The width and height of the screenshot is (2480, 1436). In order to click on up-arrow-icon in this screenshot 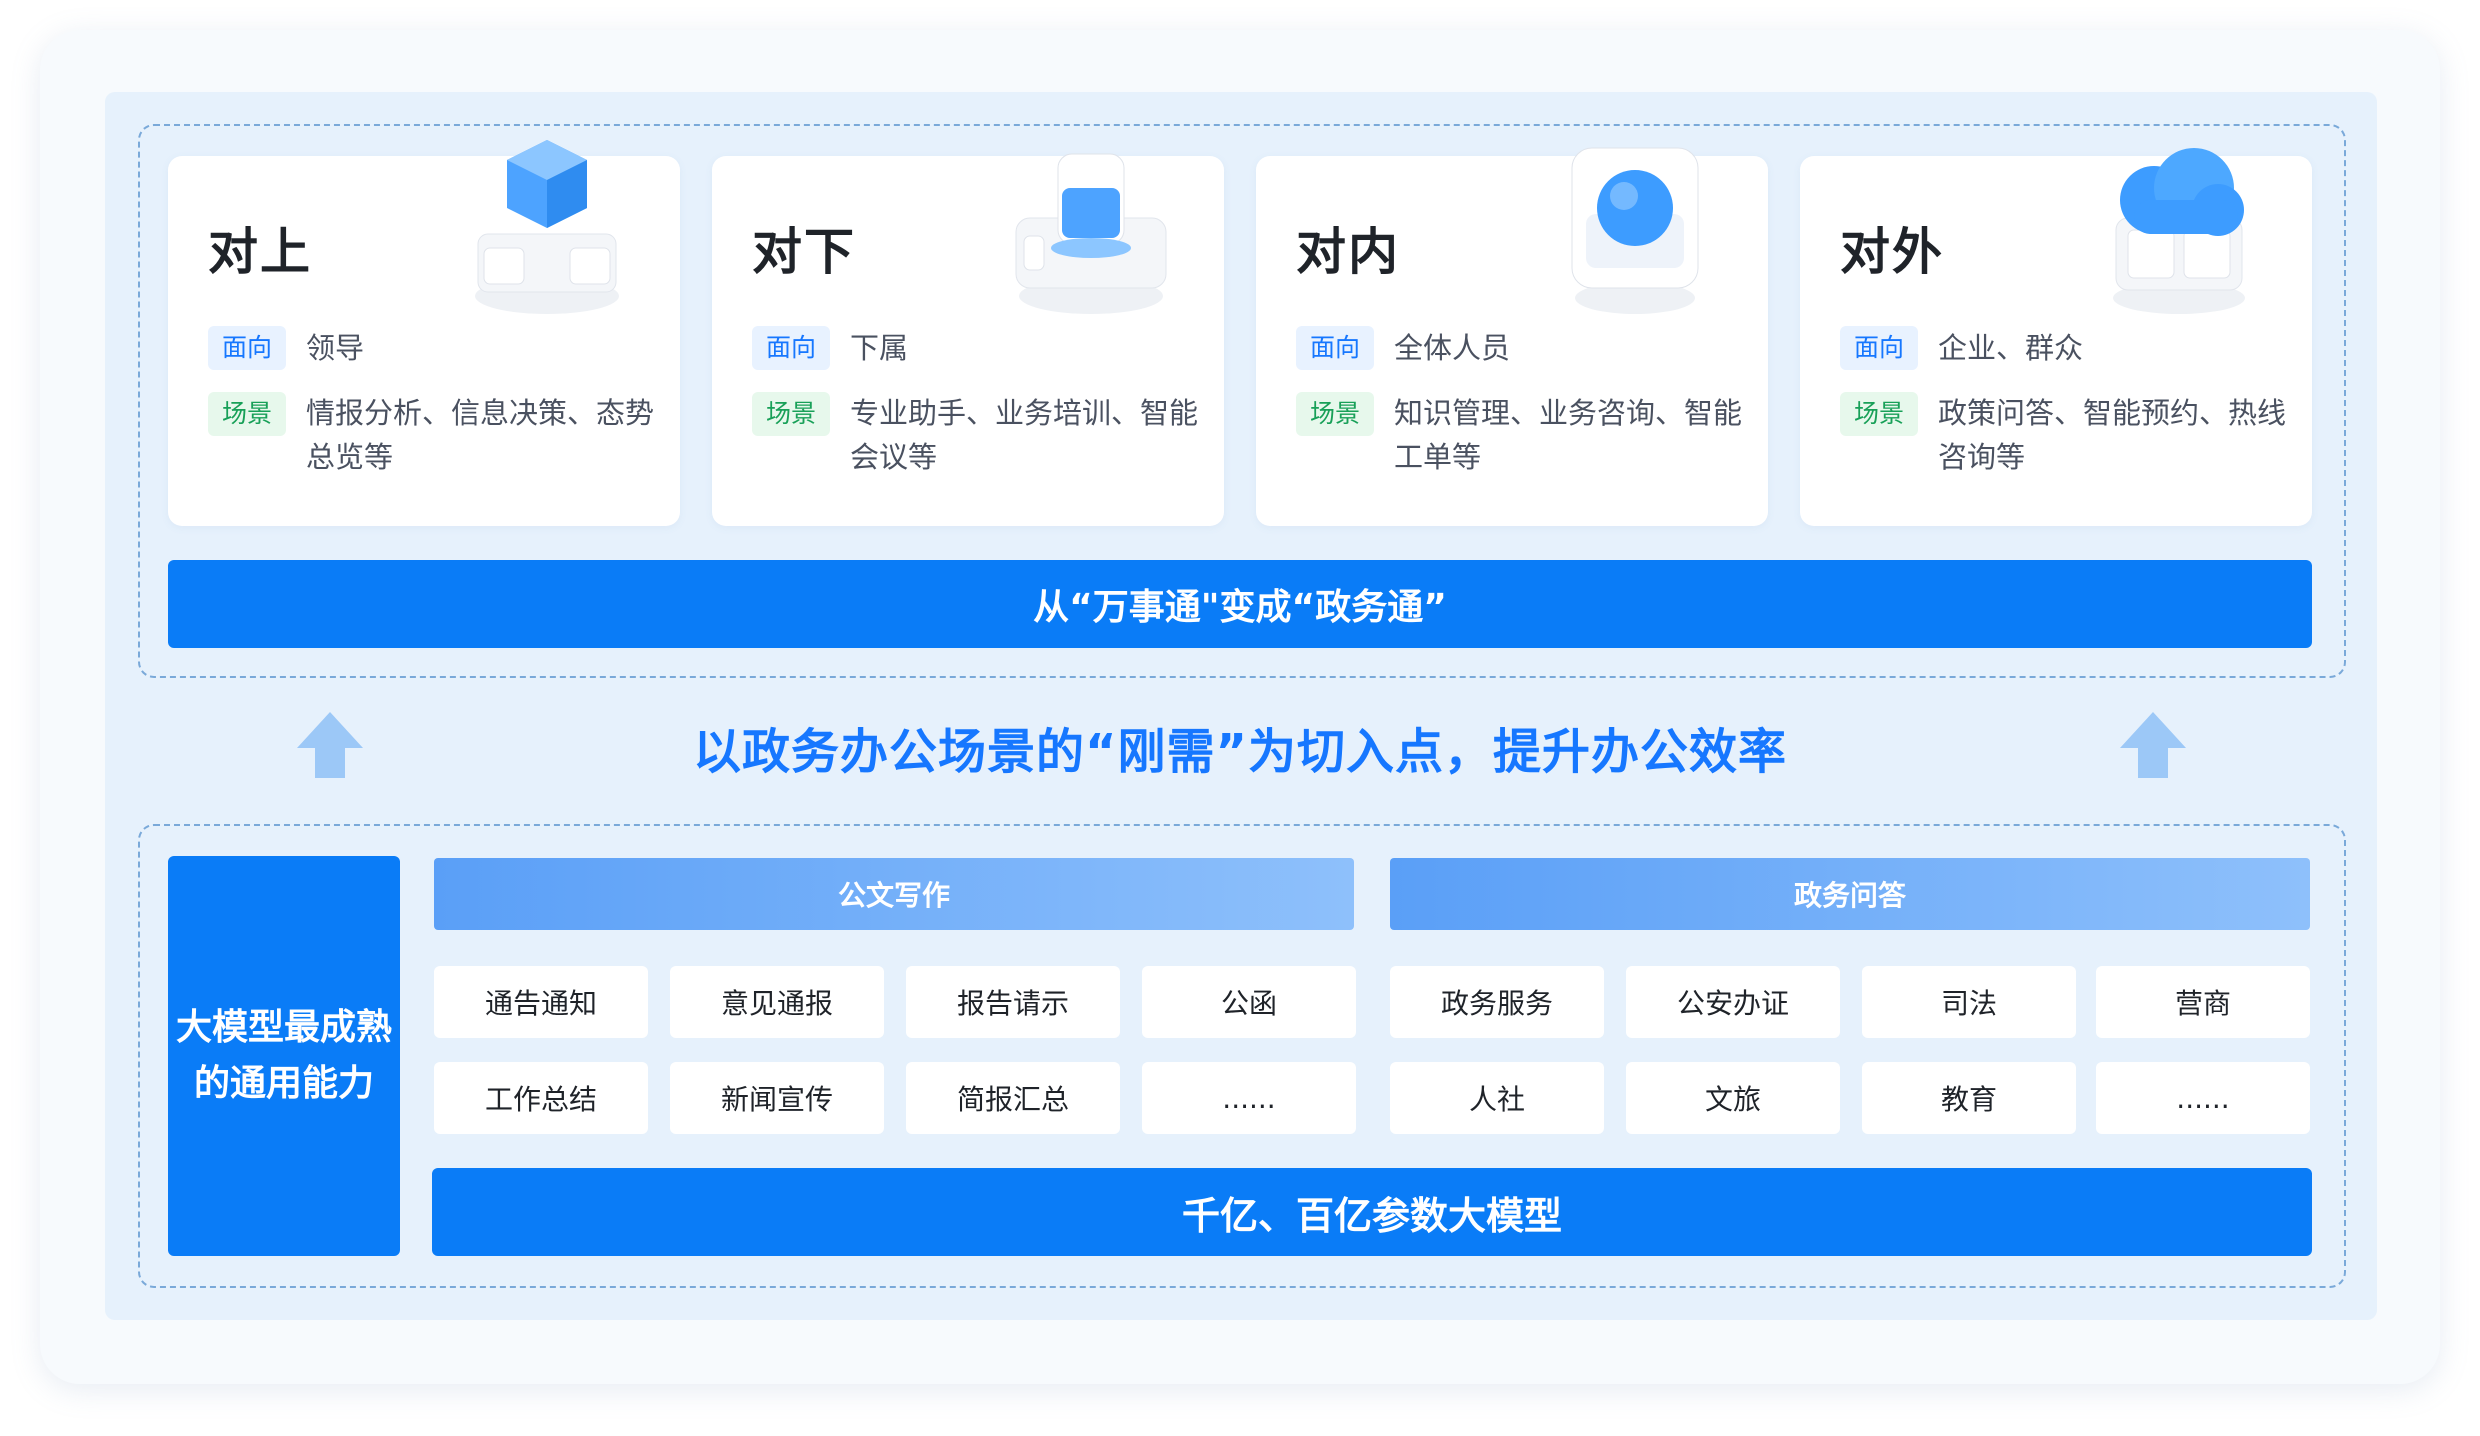, I will do `click(2153, 745)`.